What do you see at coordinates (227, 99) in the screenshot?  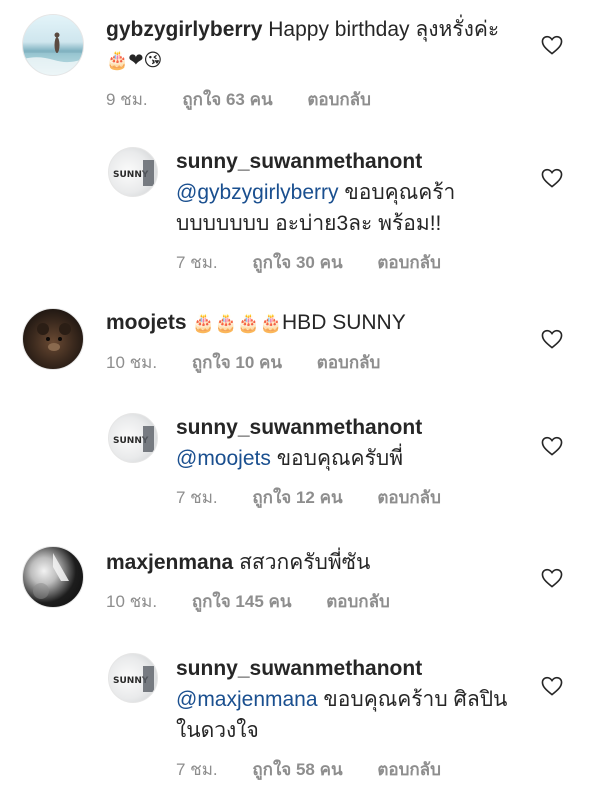 I see `likes-count: ถูกใจ 63 คน` at bounding box center [227, 99].